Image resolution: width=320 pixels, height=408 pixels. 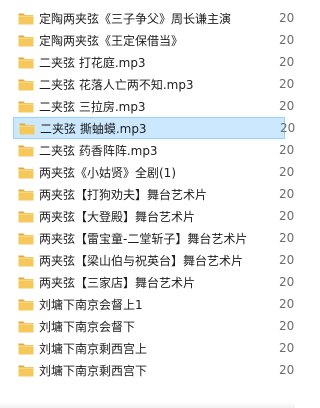 I want to click on file-list-item: 两夹弦【打狗劝夫】舞台艺术片 20, so click(x=147, y=194).